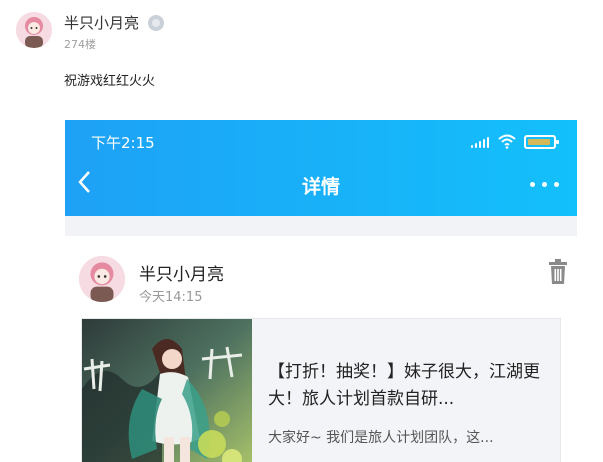 The width and height of the screenshot is (603, 462). What do you see at coordinates (80, 44) in the screenshot?
I see `floor-number: 274楼` at bounding box center [80, 44].